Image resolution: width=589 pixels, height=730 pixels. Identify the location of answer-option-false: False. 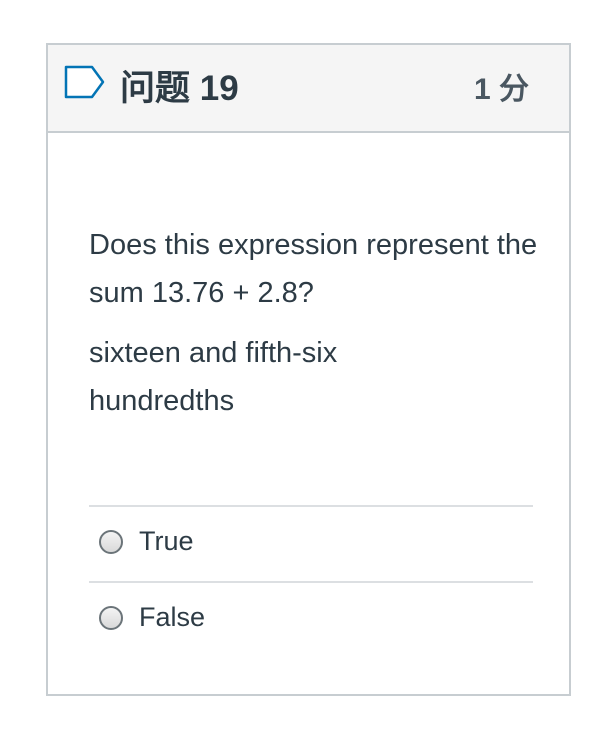
(311, 619).